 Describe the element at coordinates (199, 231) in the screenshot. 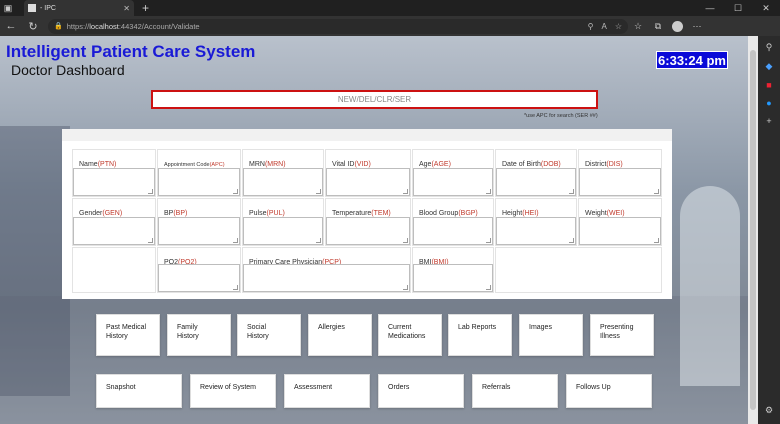

I see `bp-input` at that location.